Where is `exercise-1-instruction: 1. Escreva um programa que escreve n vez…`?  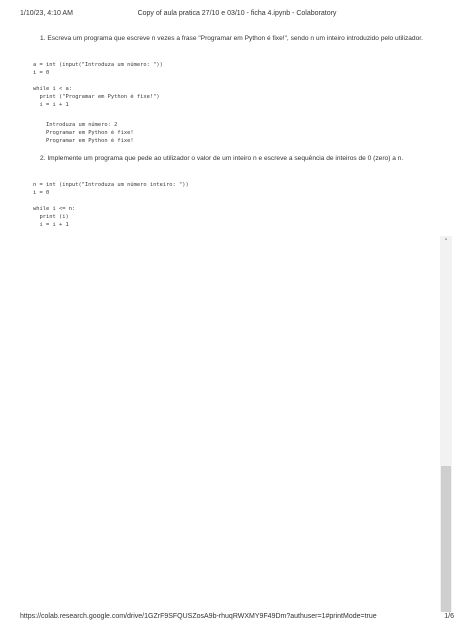
exercise-1-instruction: 1. Escreva um programa que escreve n vez… is located at coordinates (231, 38).